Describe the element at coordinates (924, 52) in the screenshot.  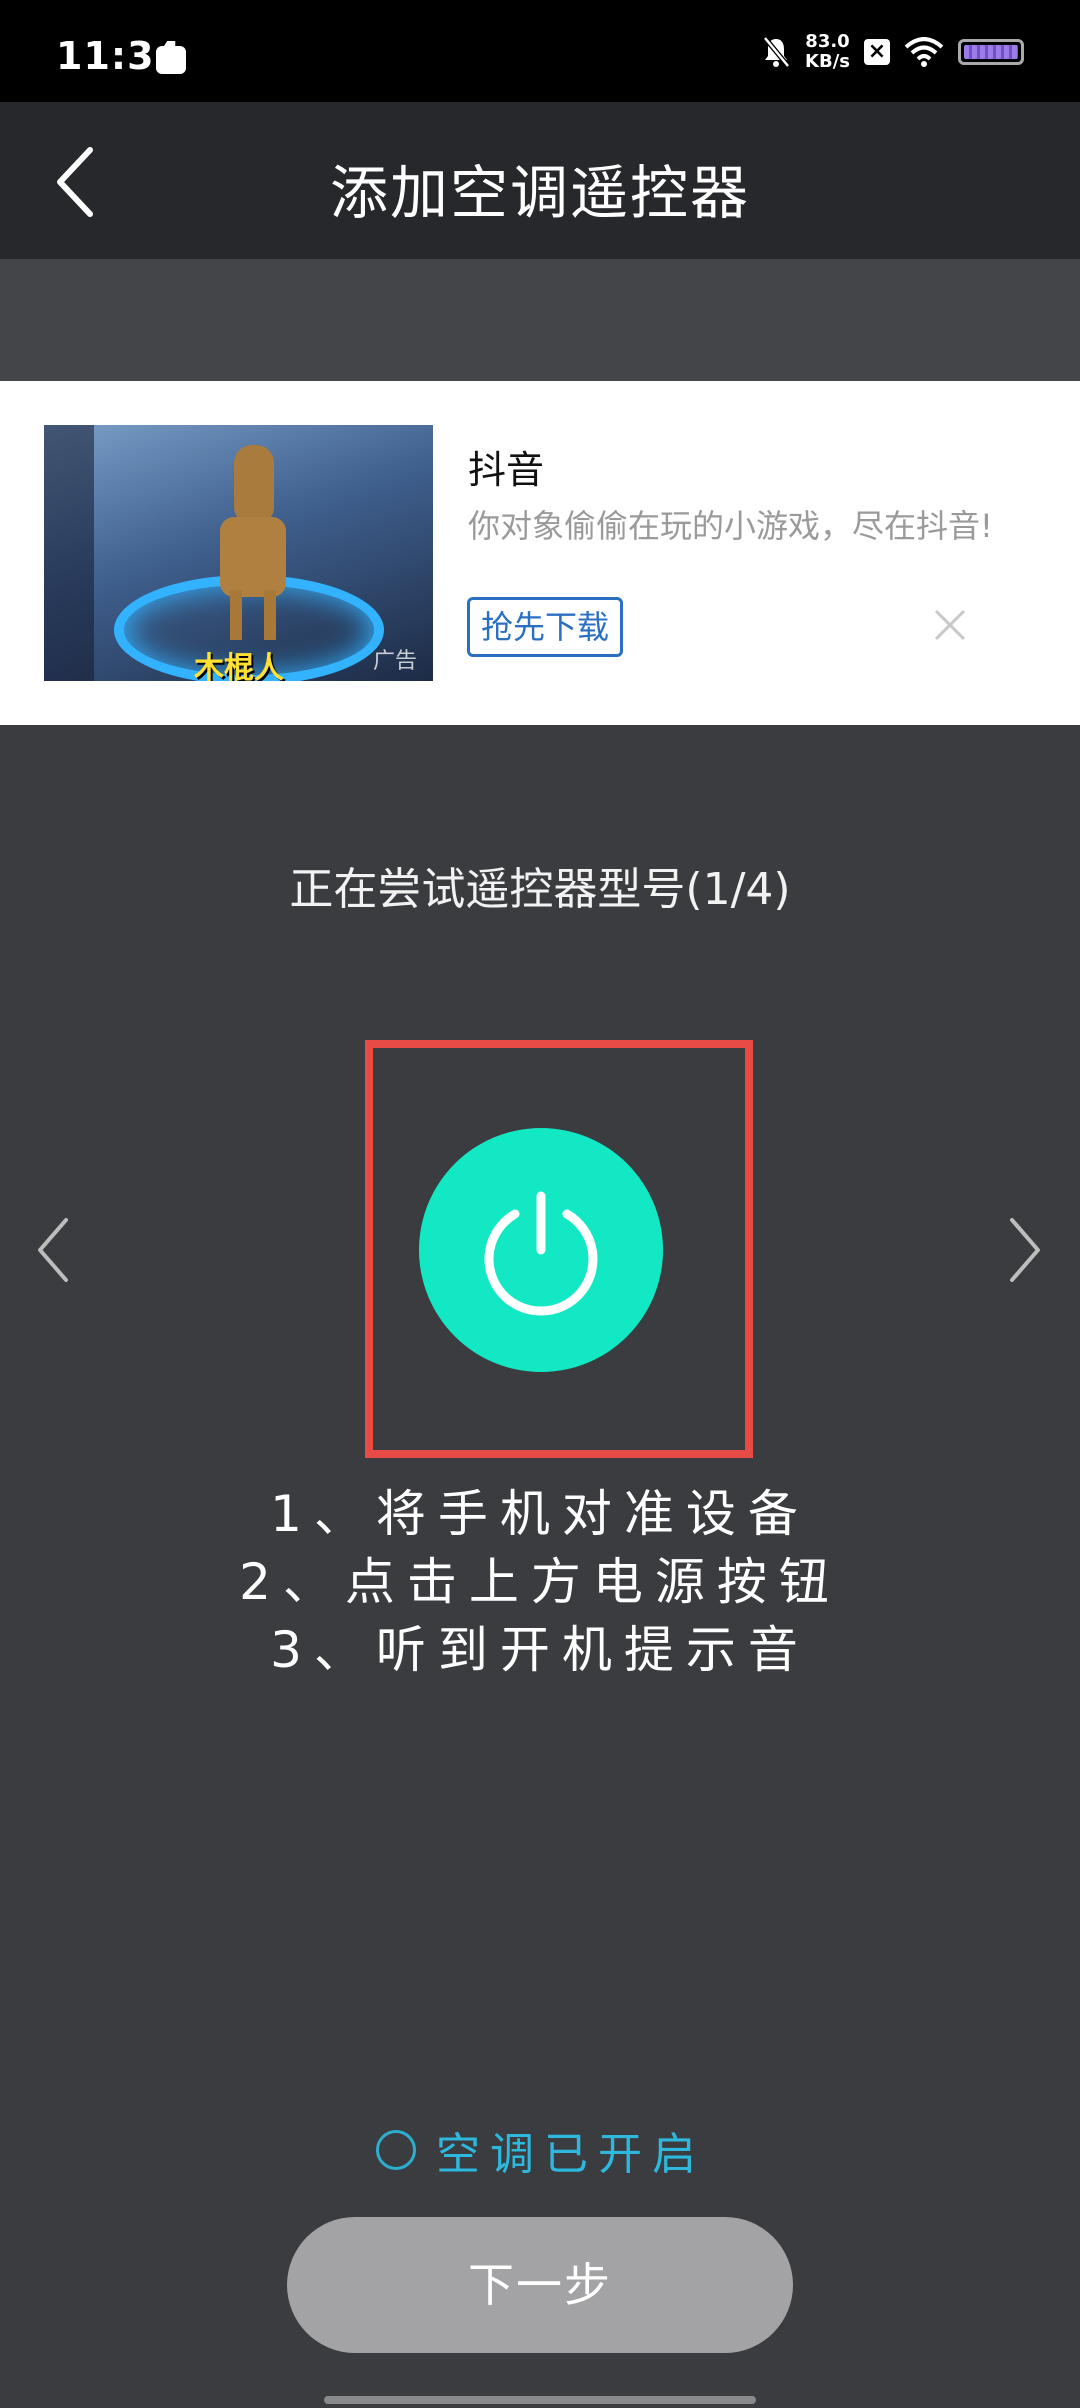
I see `wifi-icon` at that location.